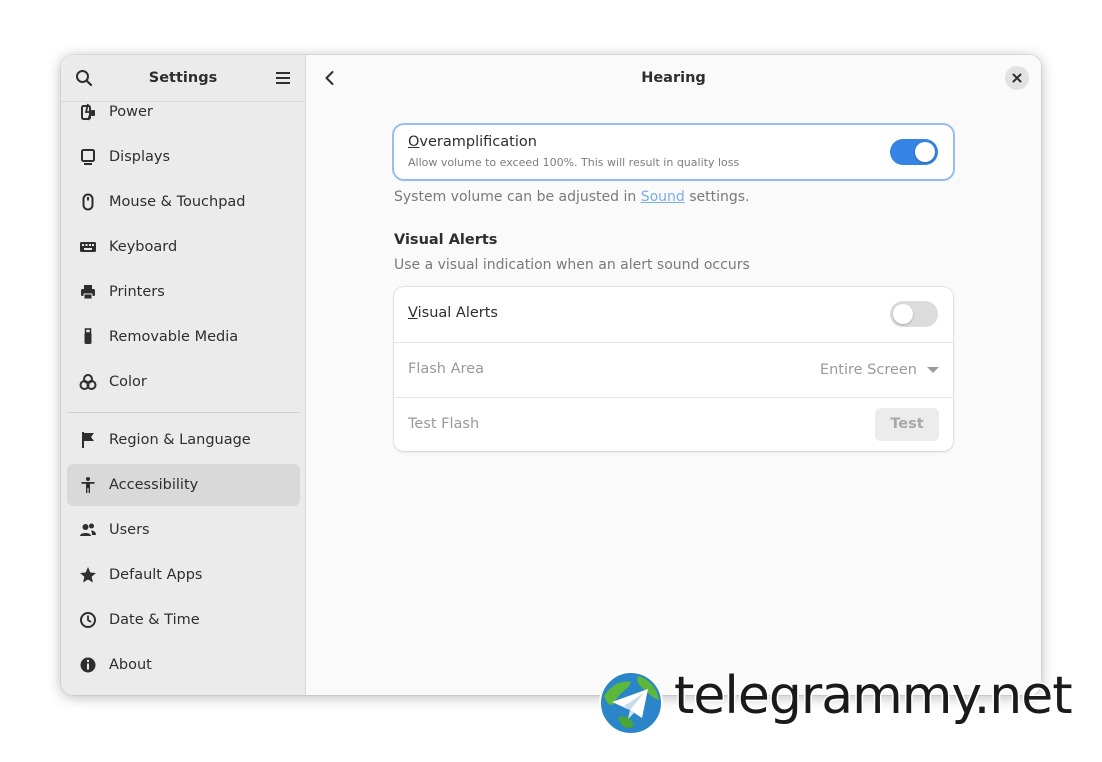  I want to click on sidebar-item-label: About, so click(130, 665).